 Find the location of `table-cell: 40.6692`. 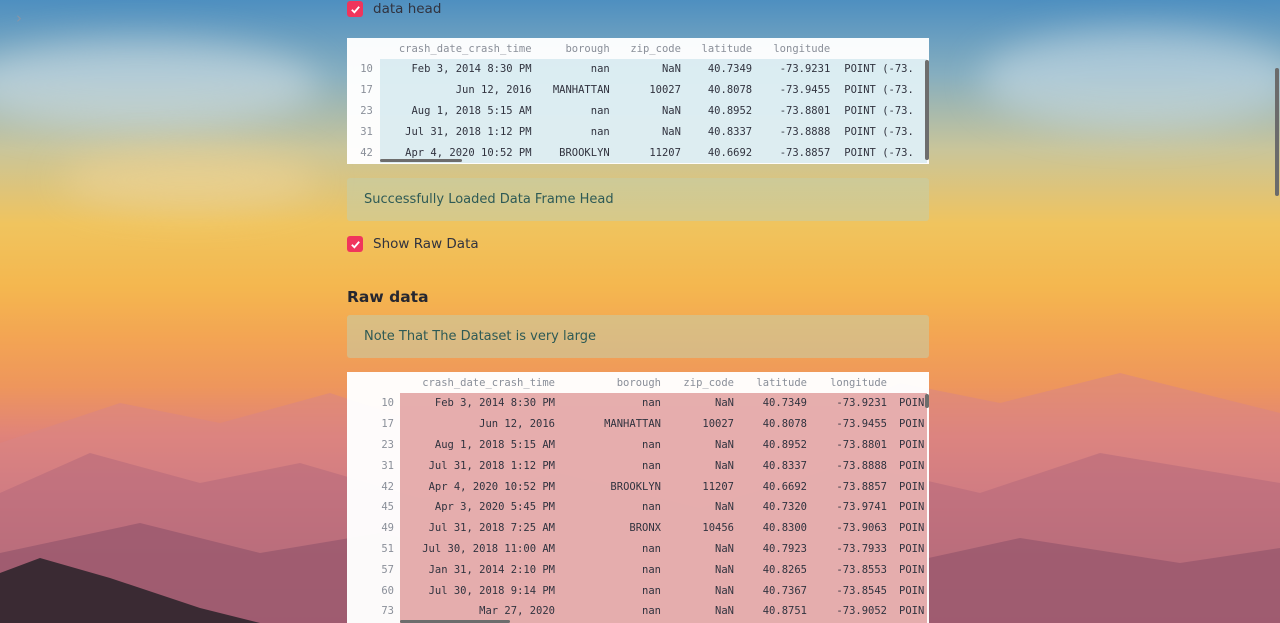

table-cell: 40.6692 is located at coordinates (716, 152).